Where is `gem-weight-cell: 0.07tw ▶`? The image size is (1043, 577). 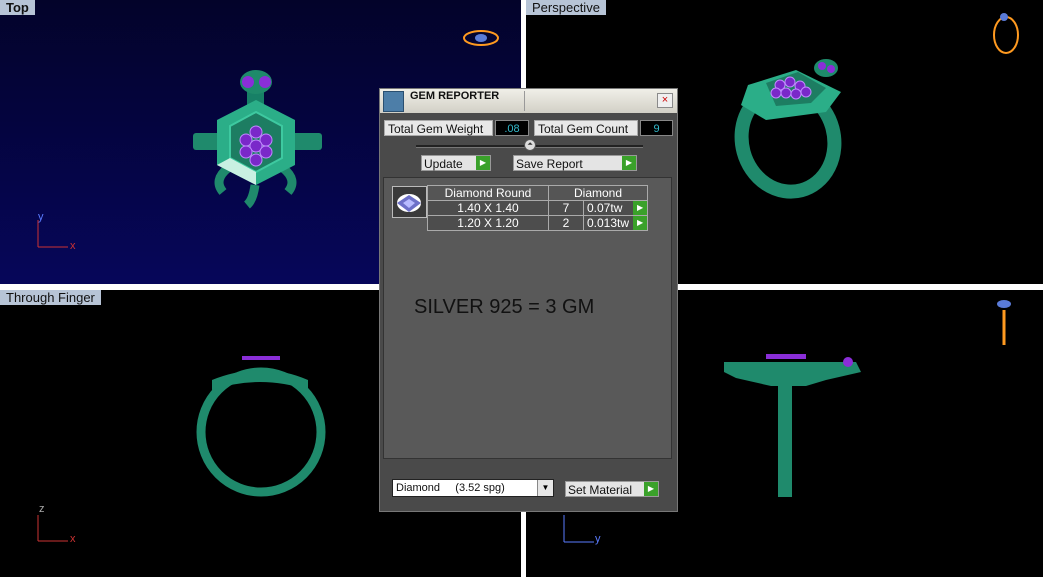 gem-weight-cell: 0.07tw ▶ is located at coordinates (615, 208).